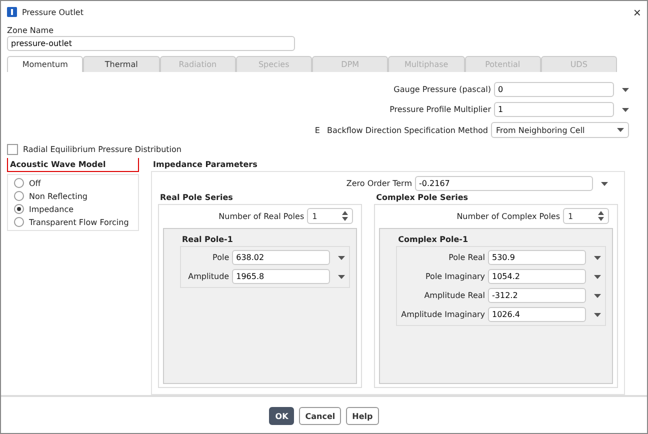 The height and width of the screenshot is (434, 648). What do you see at coordinates (102, 149) in the screenshot?
I see `checkbox-label: Radial Equilibrium Pressure Distribution` at bounding box center [102, 149].